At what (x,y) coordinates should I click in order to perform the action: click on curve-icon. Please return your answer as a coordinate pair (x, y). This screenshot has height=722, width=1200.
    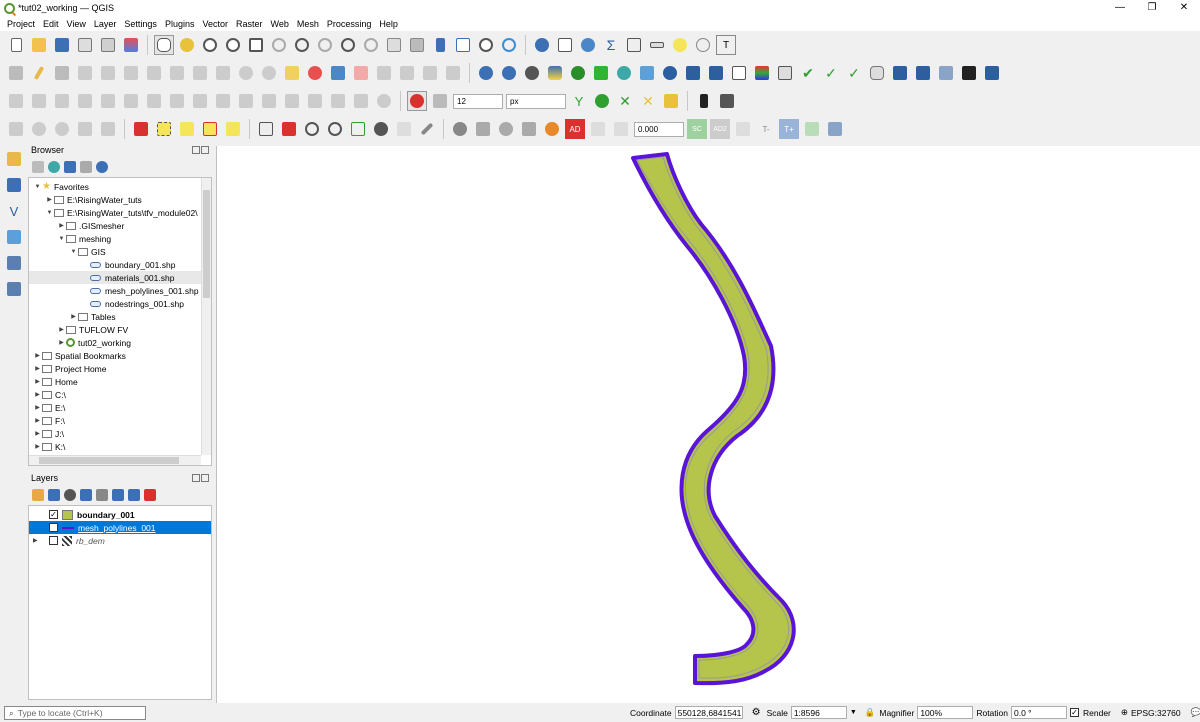
    Looking at the image, I should click on (39, 101).